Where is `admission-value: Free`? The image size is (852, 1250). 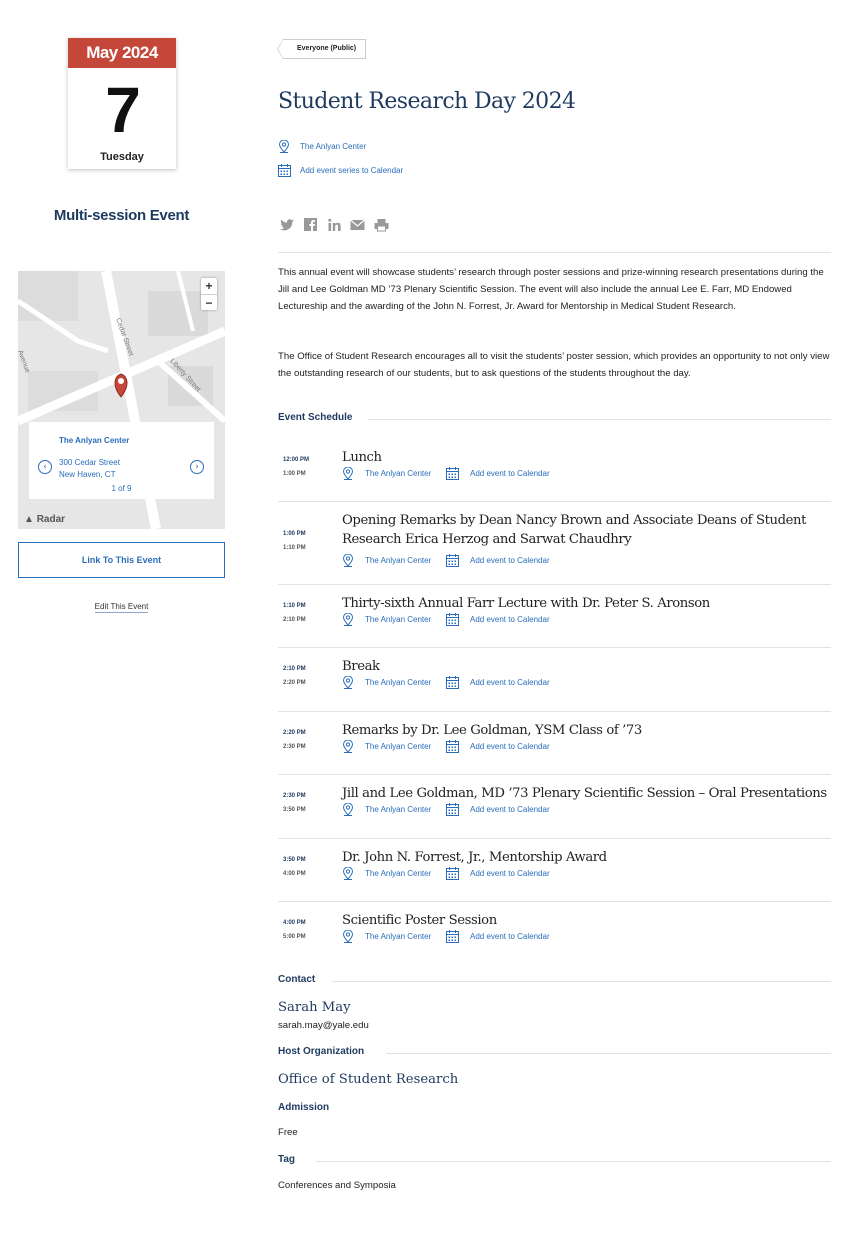
admission-value: Free is located at coordinates (288, 1132).